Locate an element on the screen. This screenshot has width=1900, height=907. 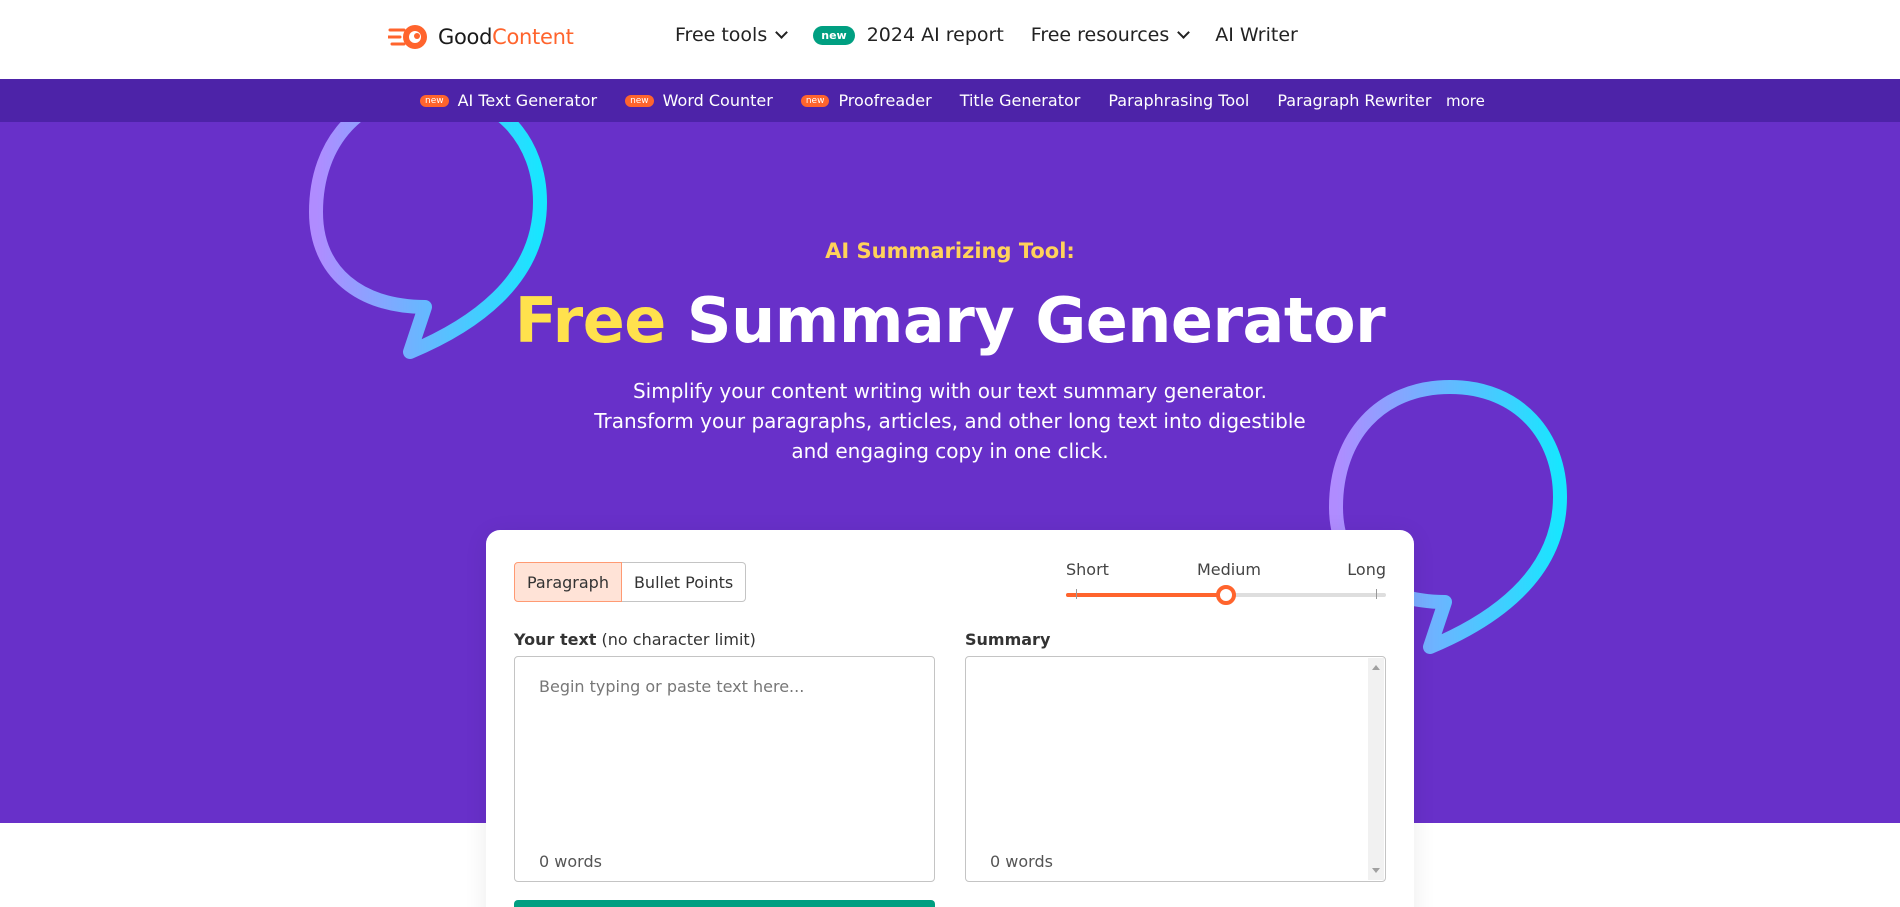
slider-track is located at coordinates (1226, 595).